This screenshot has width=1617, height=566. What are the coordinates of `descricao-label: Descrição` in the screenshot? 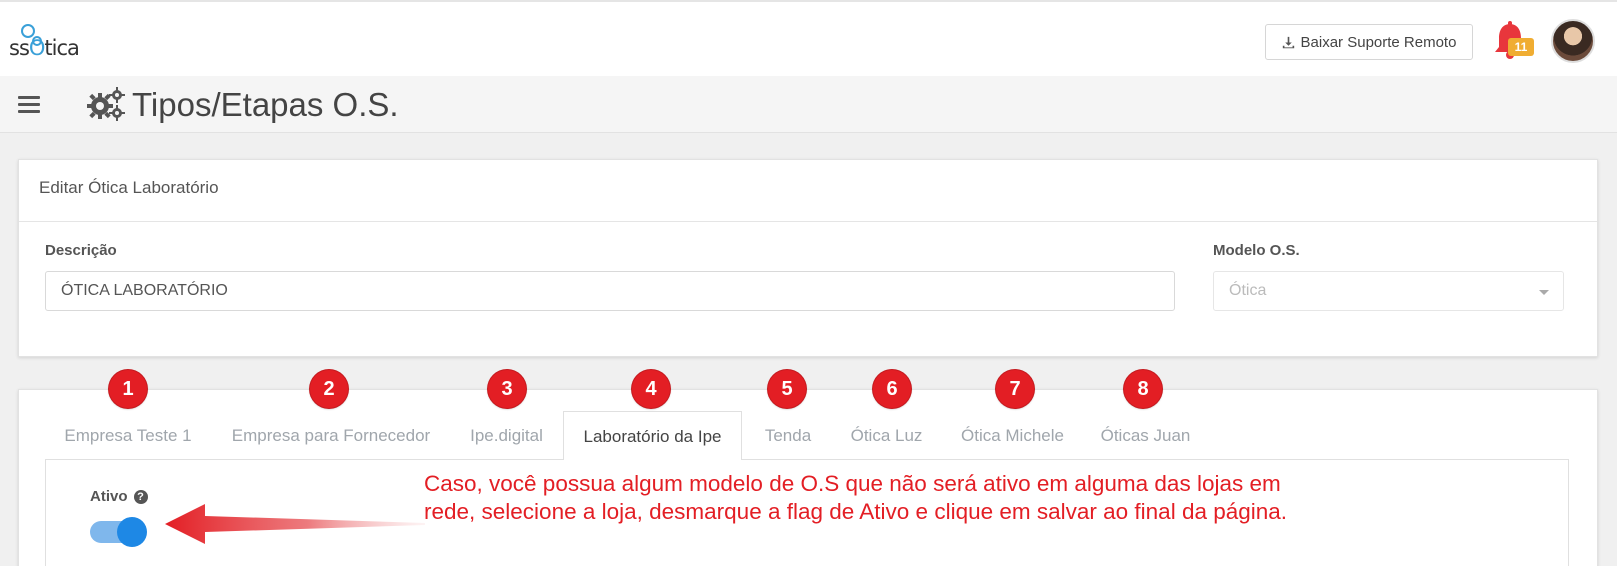 It's located at (81, 250).